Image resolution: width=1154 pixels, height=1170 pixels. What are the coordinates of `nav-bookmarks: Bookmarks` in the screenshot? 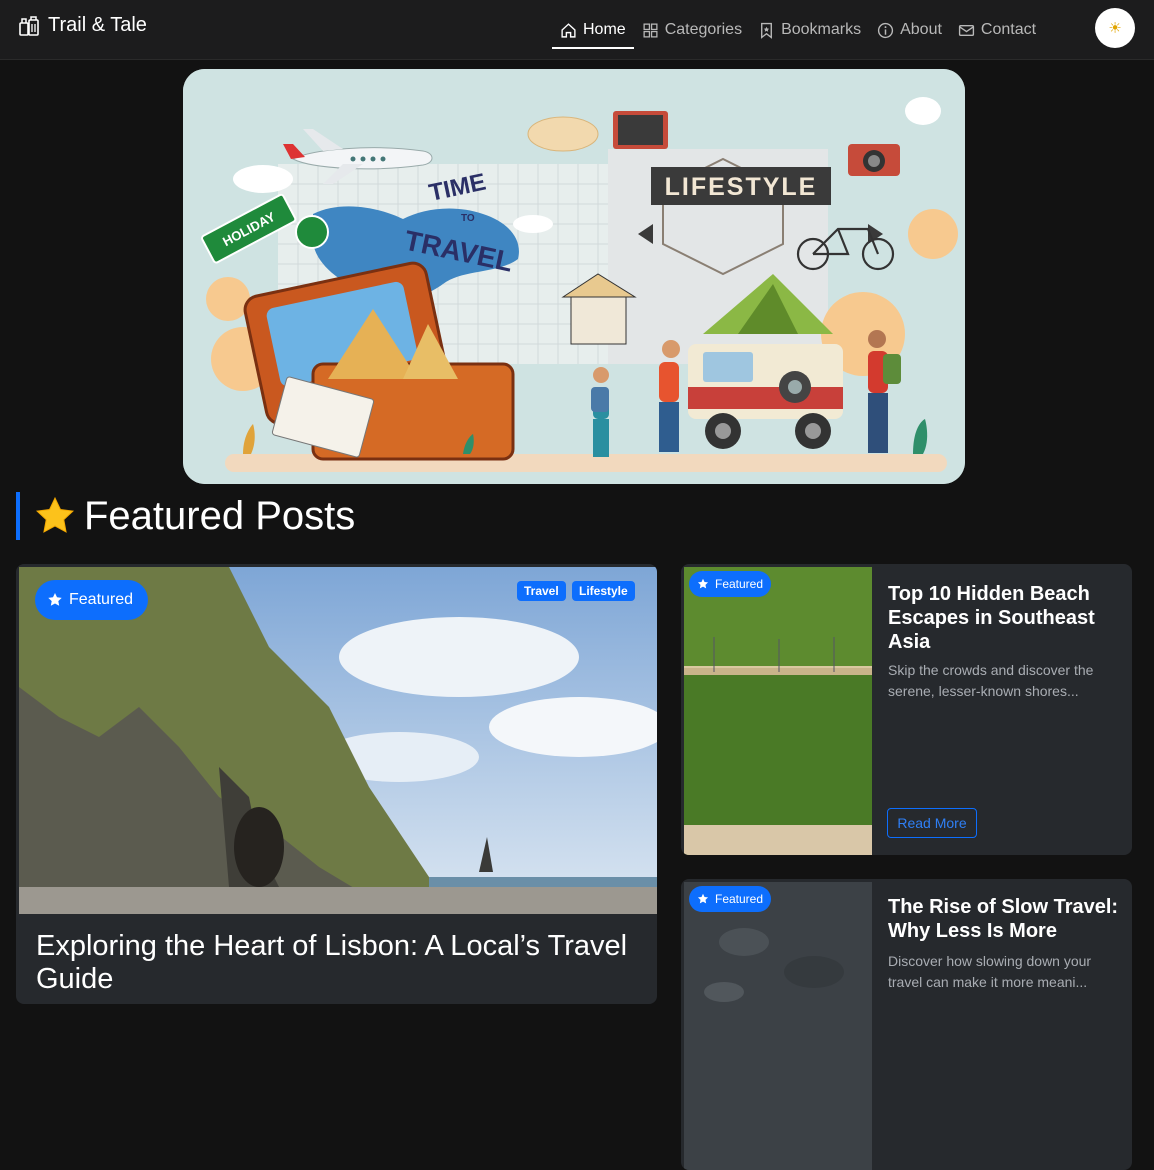 It's located at (809, 30).